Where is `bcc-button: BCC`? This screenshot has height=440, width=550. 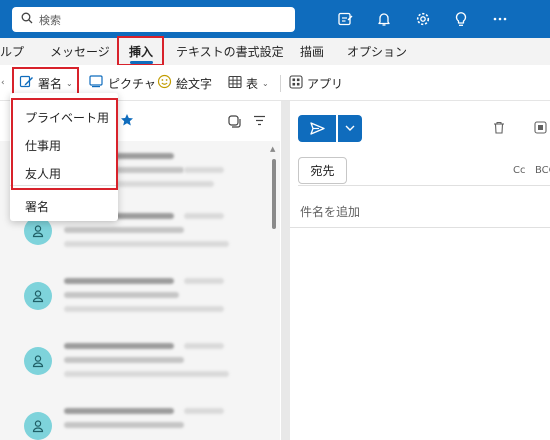 bcc-button: BCC is located at coordinates (542, 170).